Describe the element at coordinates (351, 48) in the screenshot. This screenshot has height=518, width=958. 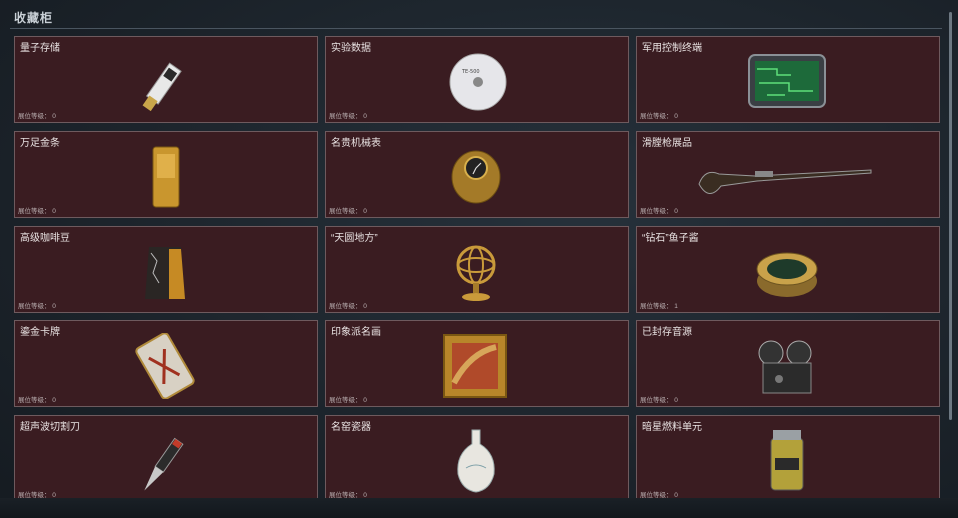
I see `item-name: 实验数据` at that location.